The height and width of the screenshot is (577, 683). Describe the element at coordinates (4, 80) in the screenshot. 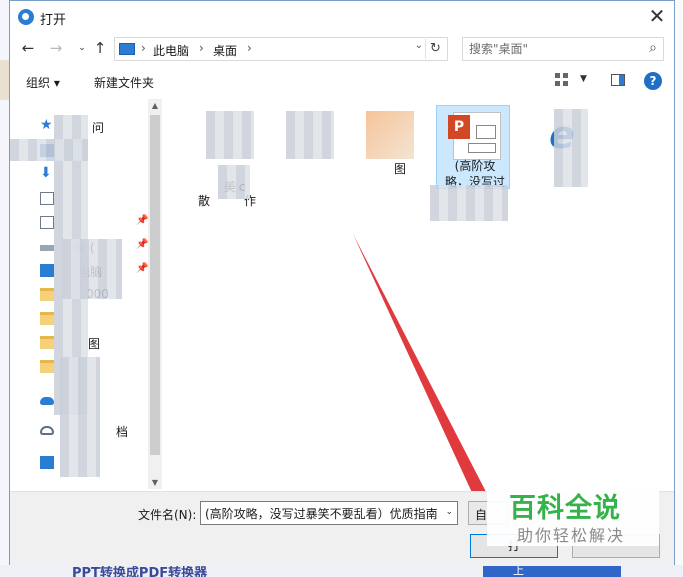

I see `background-logo-fragment` at that location.